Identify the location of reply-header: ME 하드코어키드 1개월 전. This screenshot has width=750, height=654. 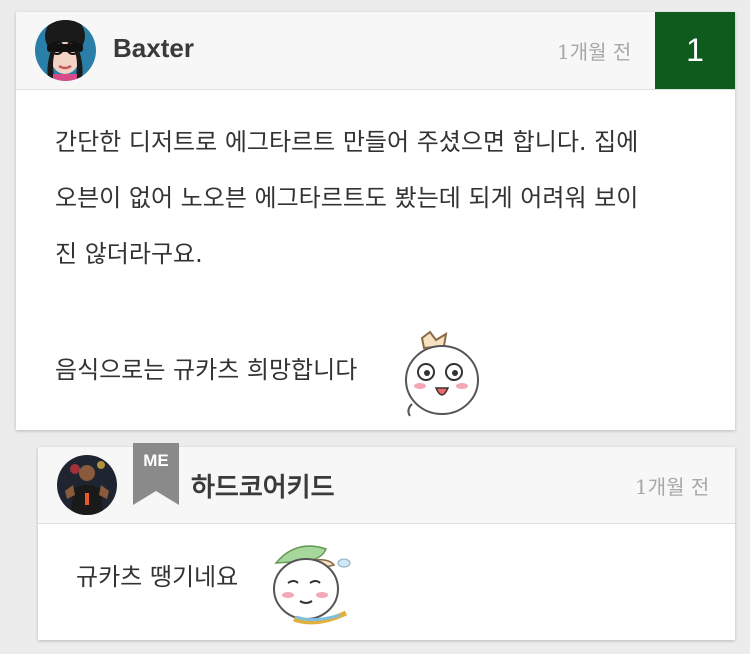
(386, 483).